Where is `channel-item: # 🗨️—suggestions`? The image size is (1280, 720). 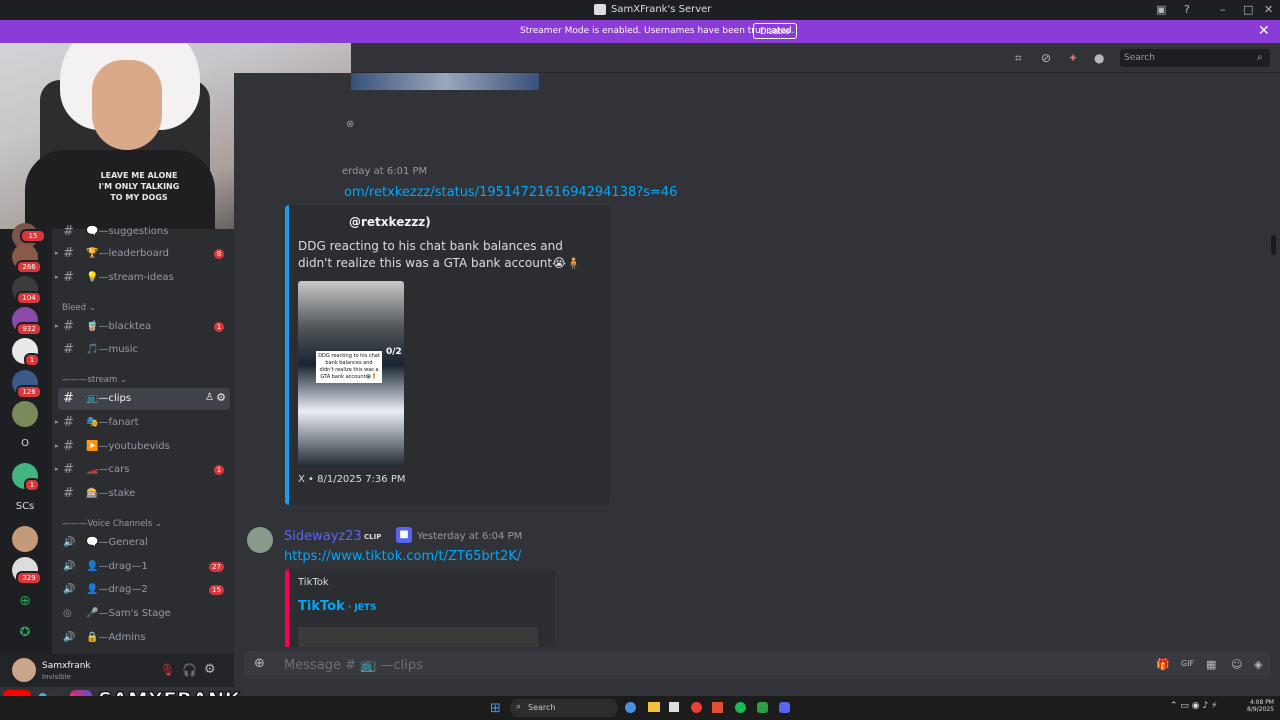 channel-item: # 🗨️—suggestions is located at coordinates (144, 232).